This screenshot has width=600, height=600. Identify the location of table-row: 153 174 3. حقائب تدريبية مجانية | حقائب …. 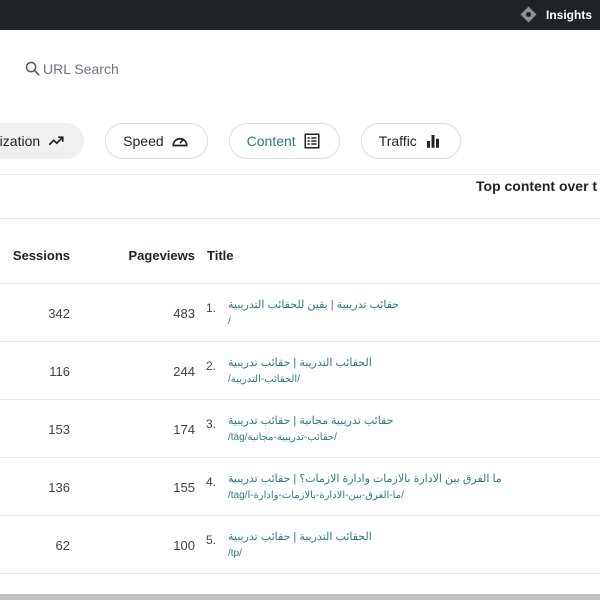
(300, 428).